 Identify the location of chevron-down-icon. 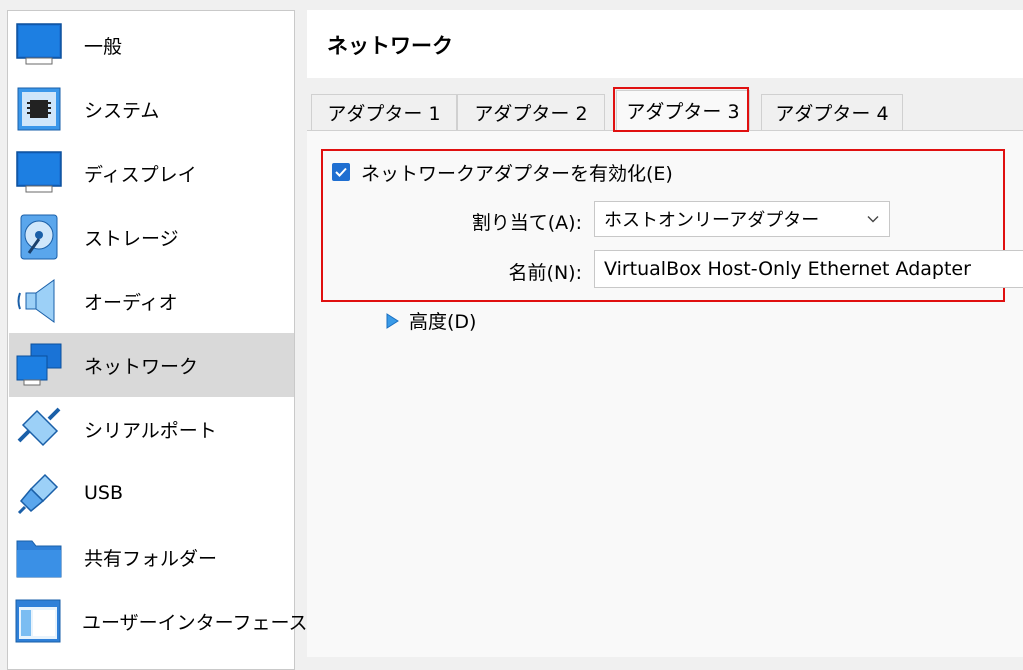
(873, 219).